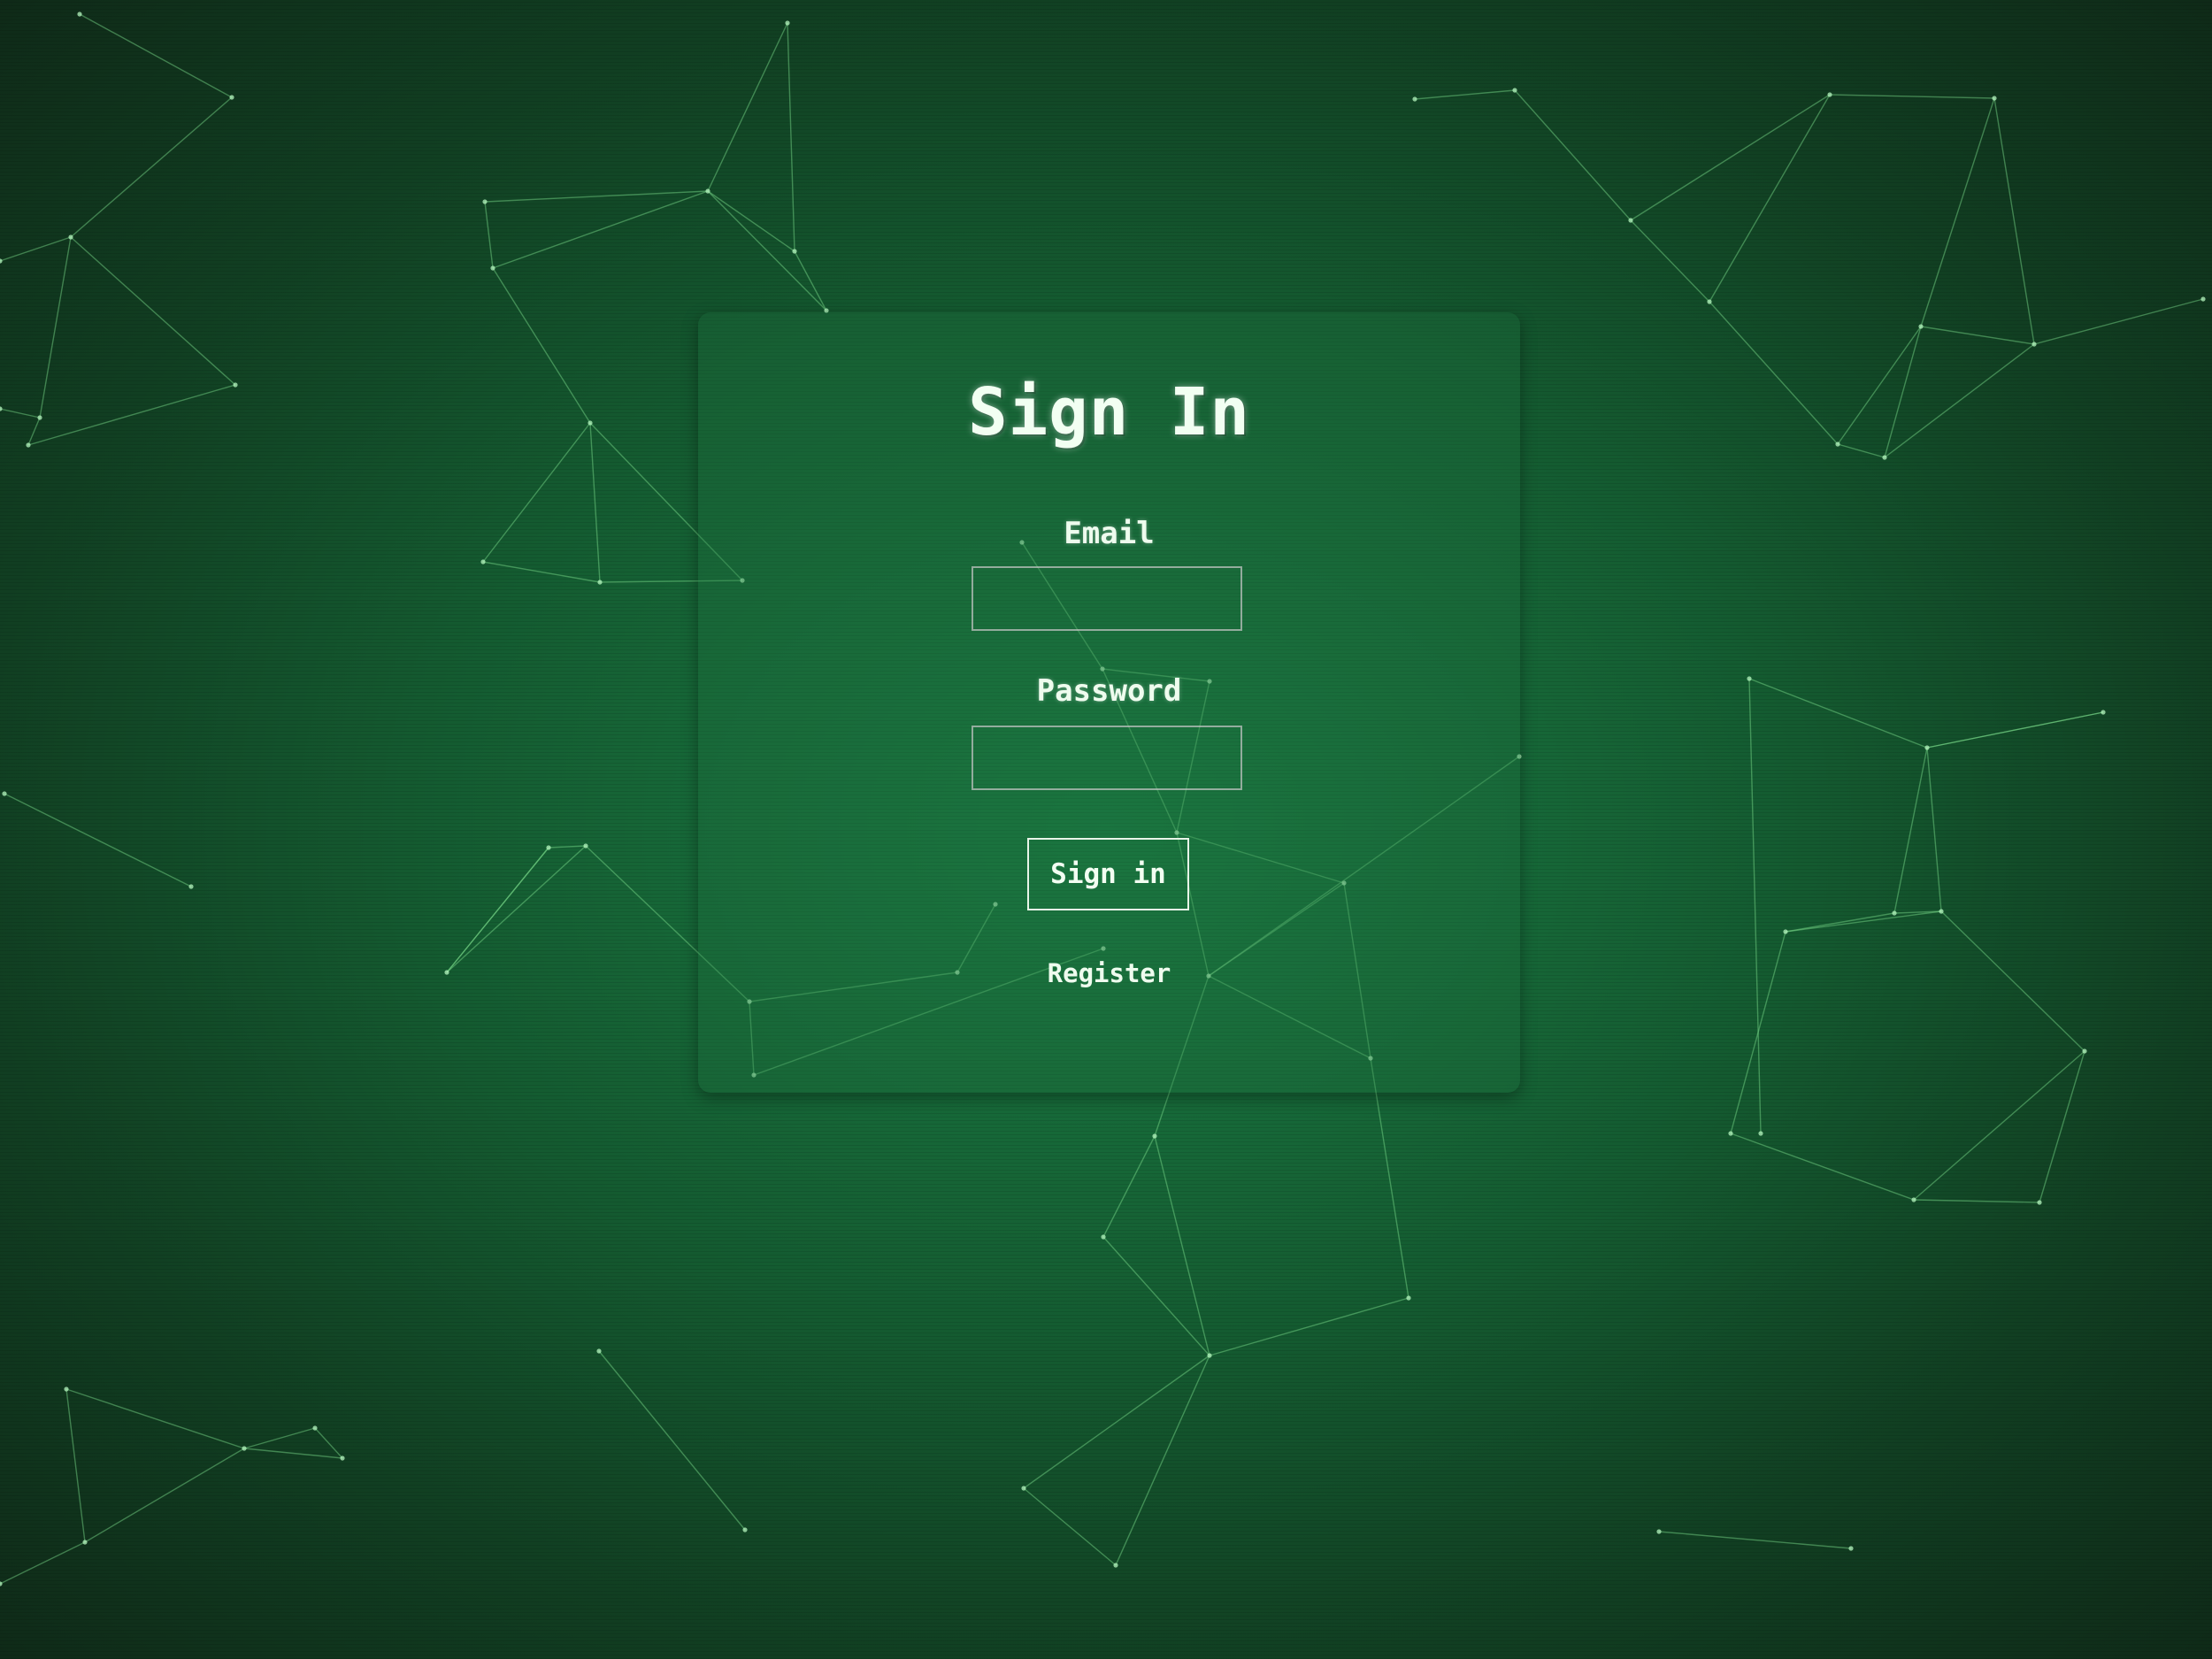 This screenshot has height=1659, width=2212. I want to click on email-field, so click(1107, 598).